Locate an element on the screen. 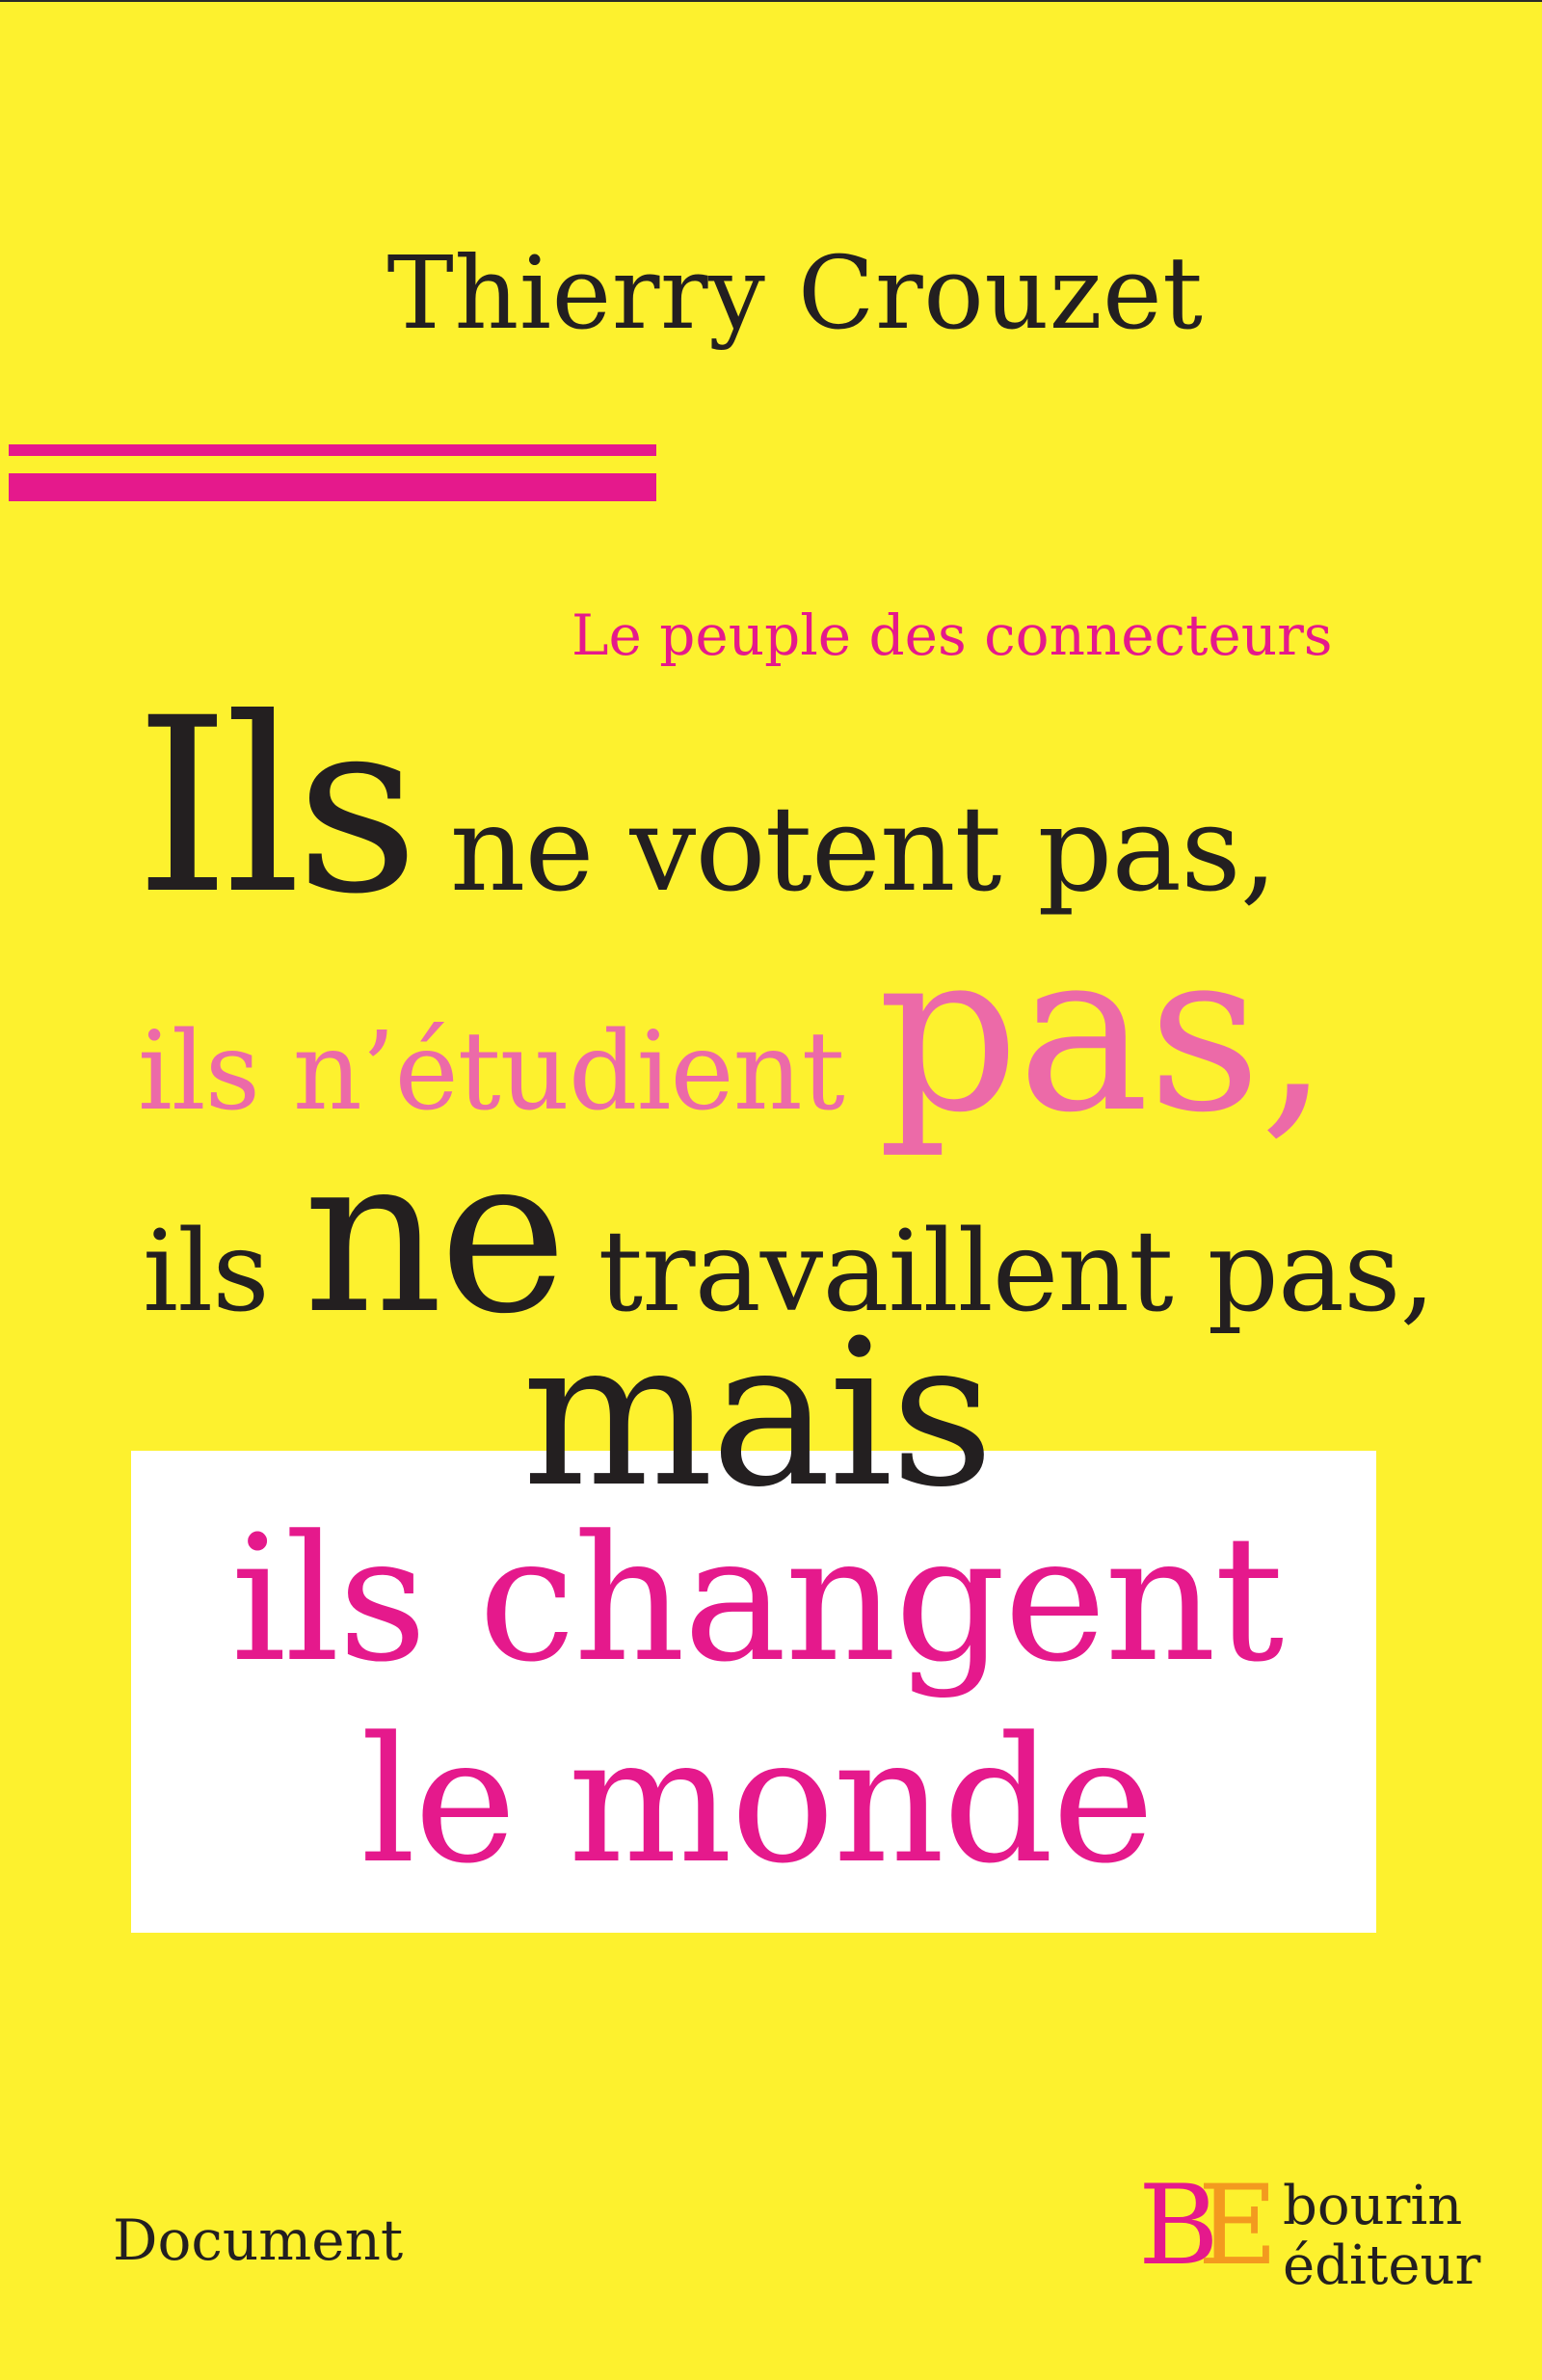  title-line-5: ils changent is located at coordinates (758, 1599).